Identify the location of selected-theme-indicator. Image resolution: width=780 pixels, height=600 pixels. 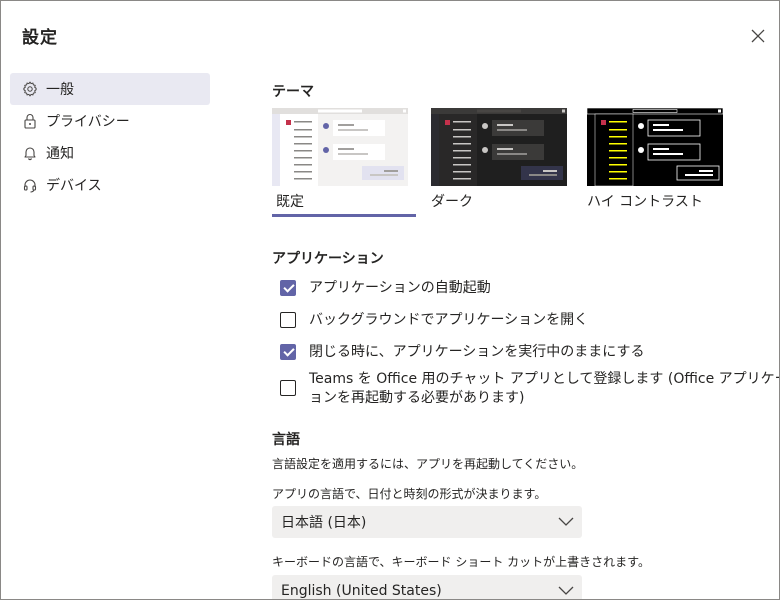
(344, 215).